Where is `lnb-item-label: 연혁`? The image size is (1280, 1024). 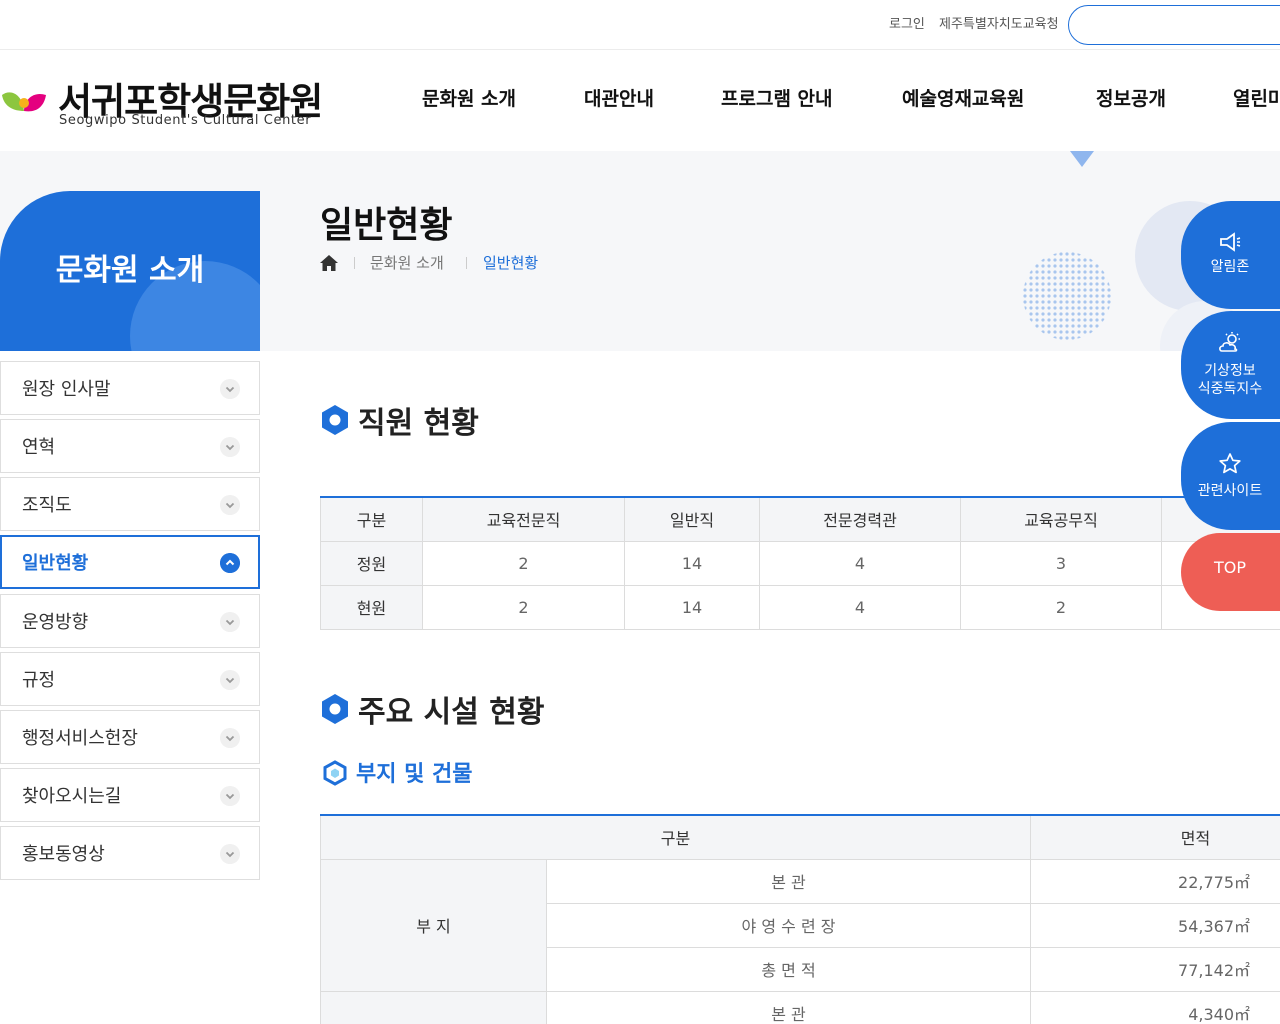 lnb-item-label: 연혁 is located at coordinates (39, 447).